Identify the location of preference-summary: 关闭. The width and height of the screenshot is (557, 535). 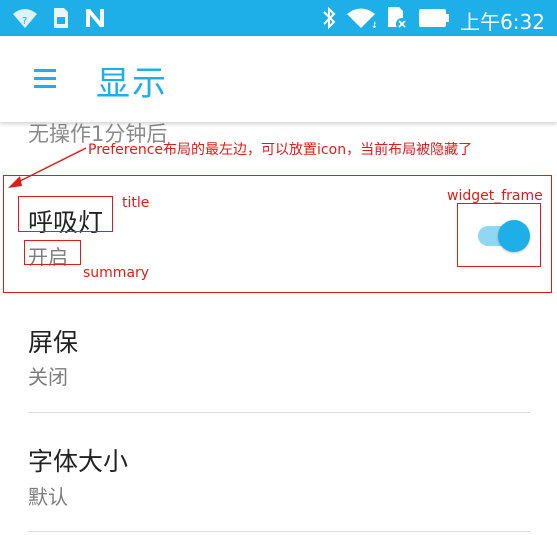
(48, 377).